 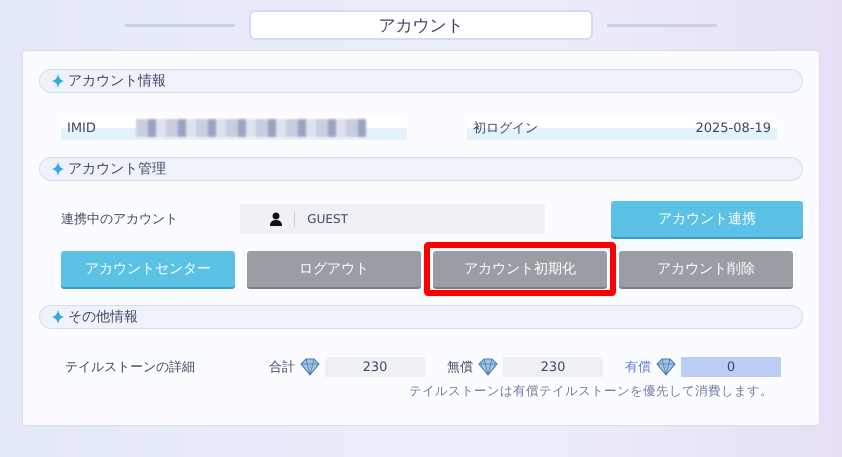 I want to click on first-login-label: 初ログイン, so click(x=505, y=128).